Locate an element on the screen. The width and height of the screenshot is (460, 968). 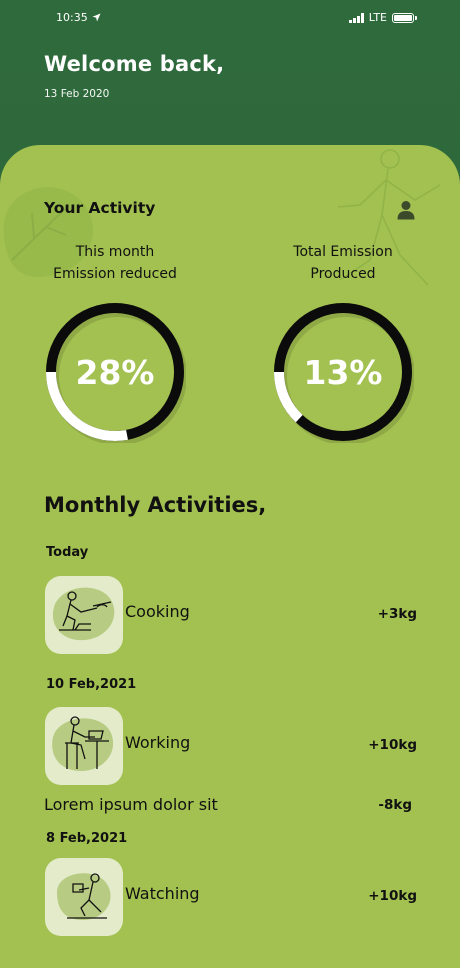
status-time: 10:35 is located at coordinates (78, 17).